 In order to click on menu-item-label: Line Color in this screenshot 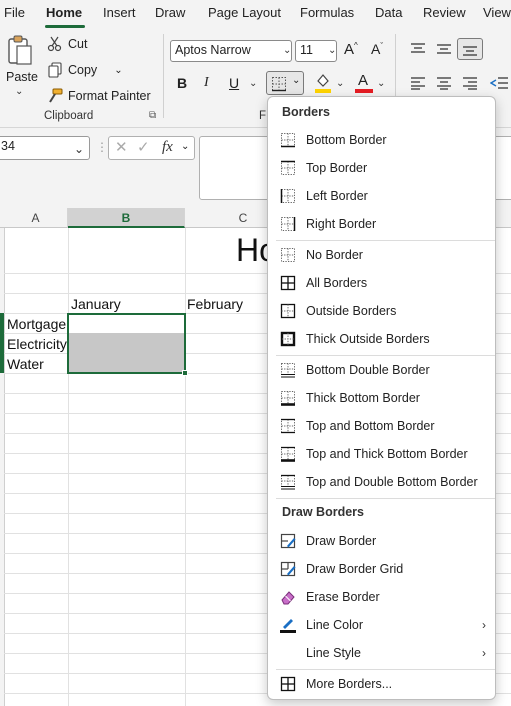, I will do `click(334, 625)`.